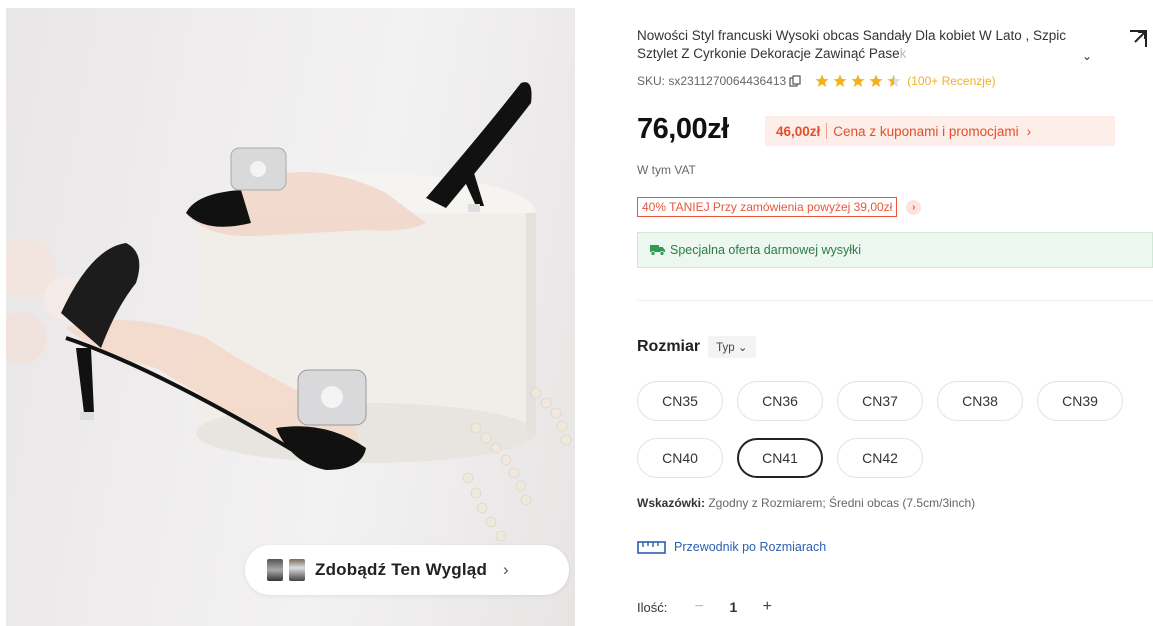  I want to click on shipping-text: Specjalna oferta darmowej wysyłki, so click(766, 250).